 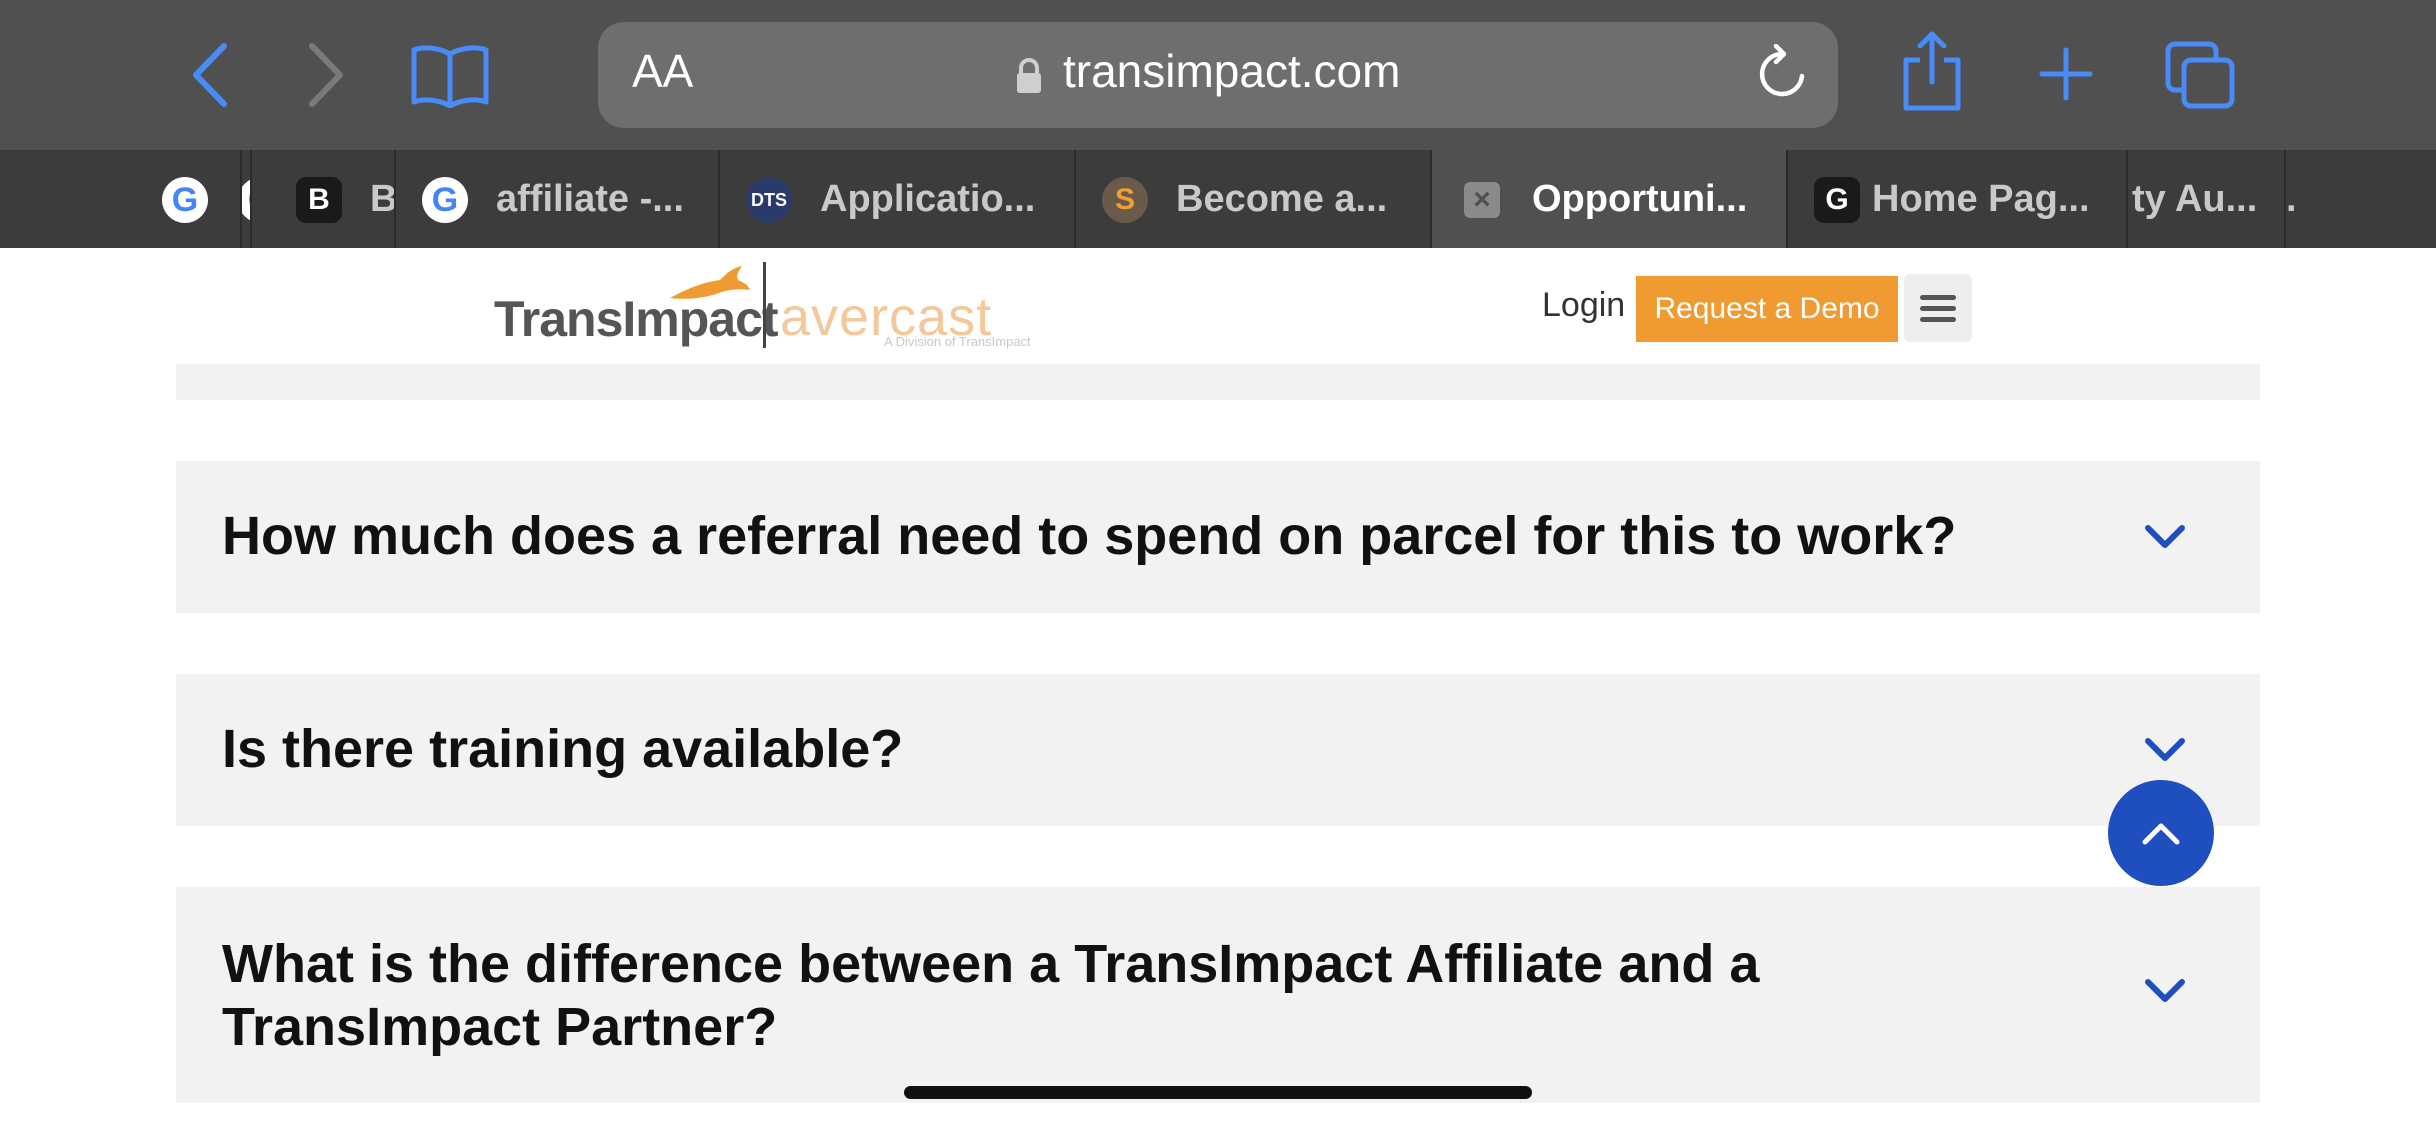 I want to click on chevron-up-icon, so click(x=2161, y=834).